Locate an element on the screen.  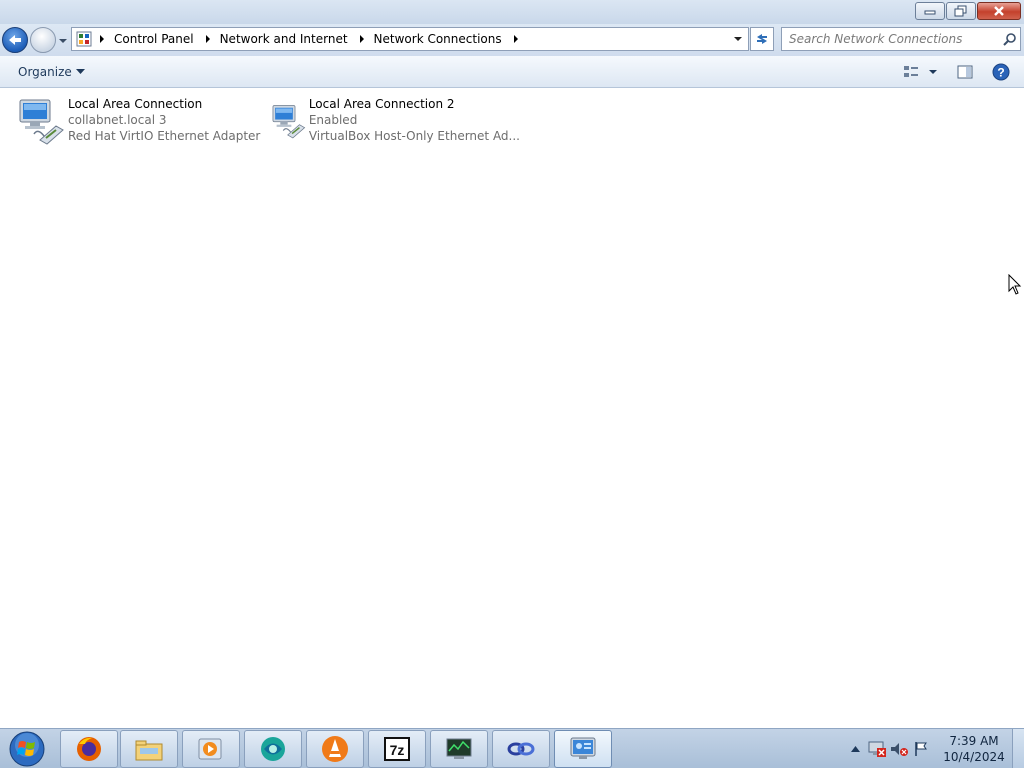
change-view-icon is located at coordinates (920, 71).